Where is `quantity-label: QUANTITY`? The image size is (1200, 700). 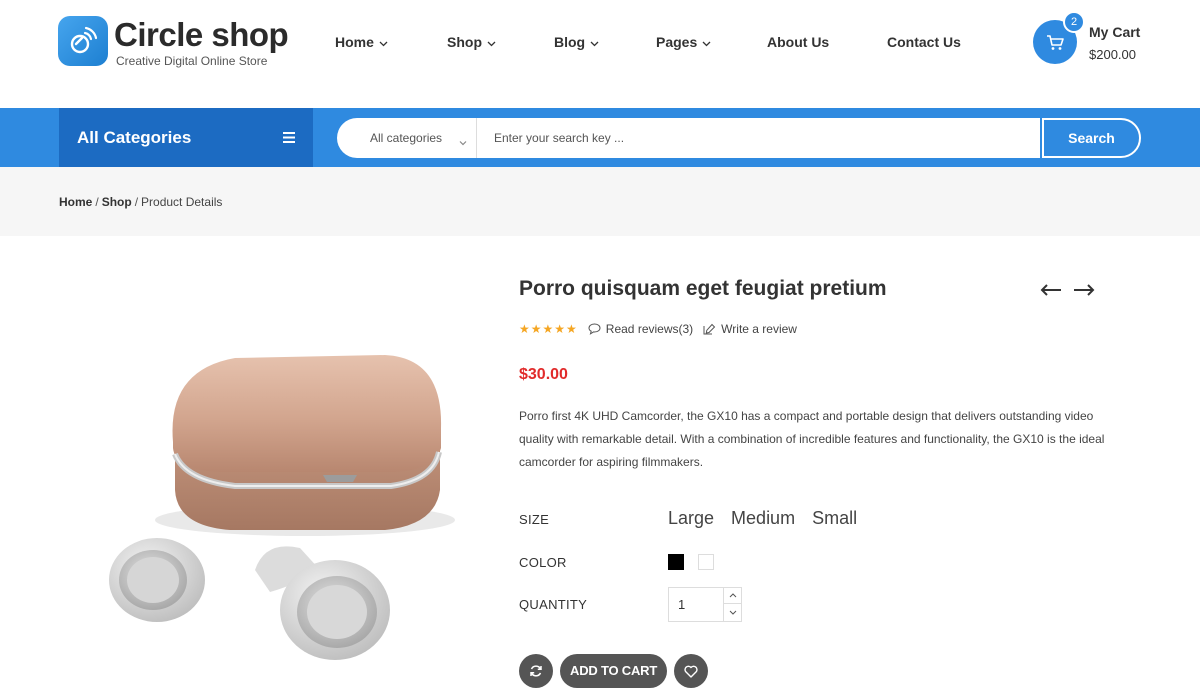
quantity-label: QUANTITY is located at coordinates (553, 604).